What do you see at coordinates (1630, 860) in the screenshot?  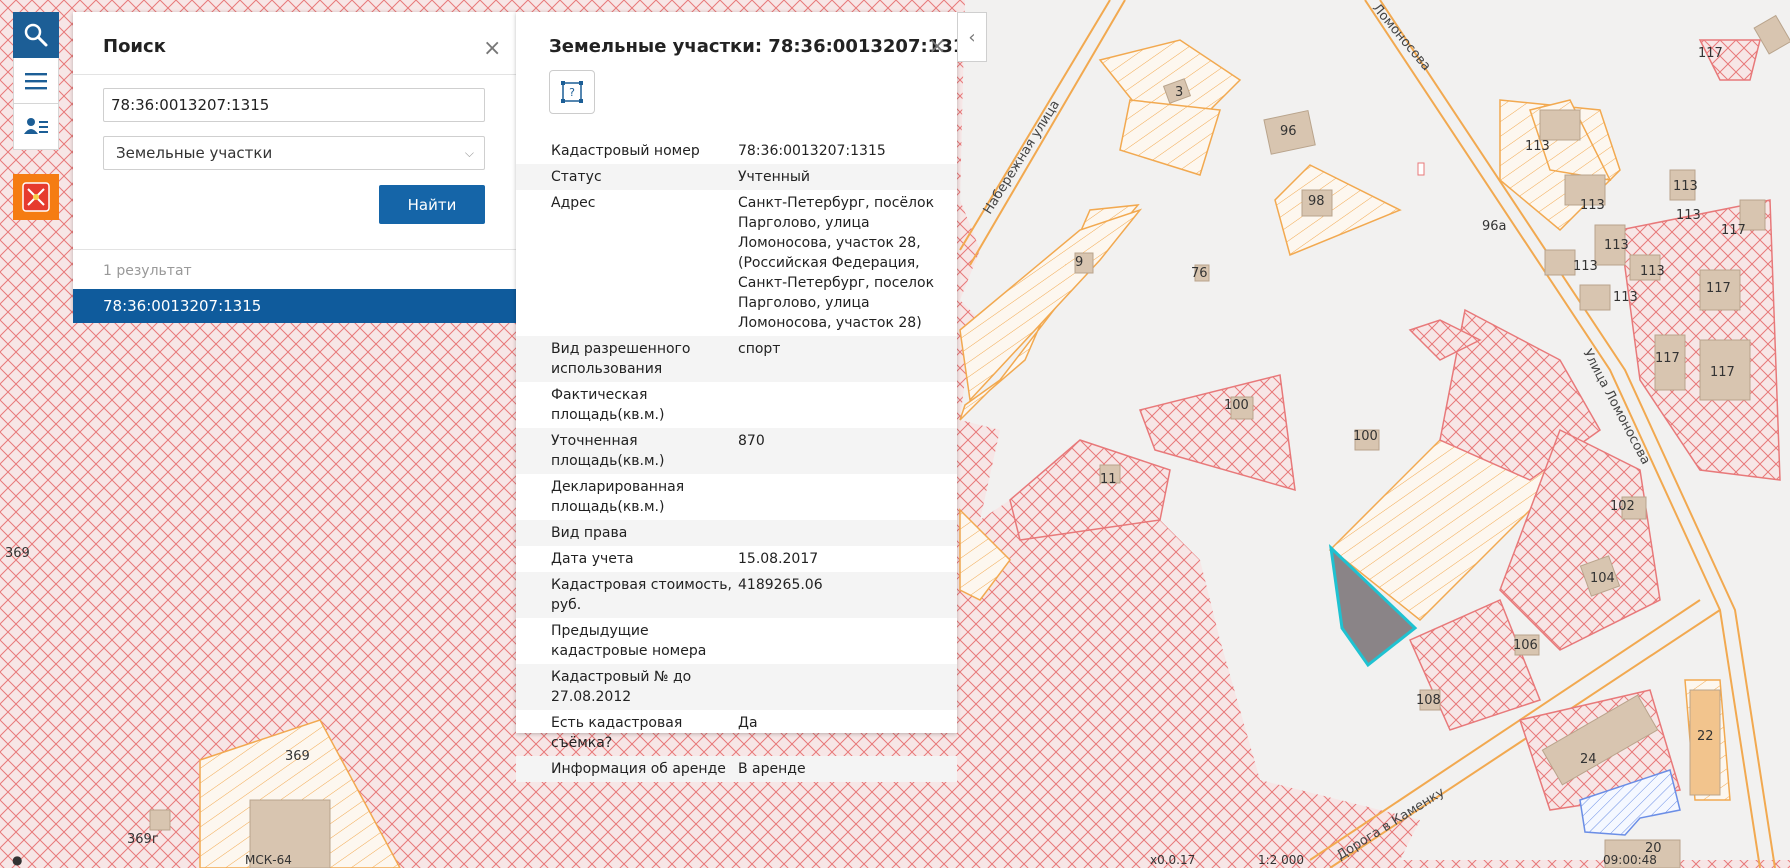 I see `time-label: 09:00:48` at bounding box center [1630, 860].